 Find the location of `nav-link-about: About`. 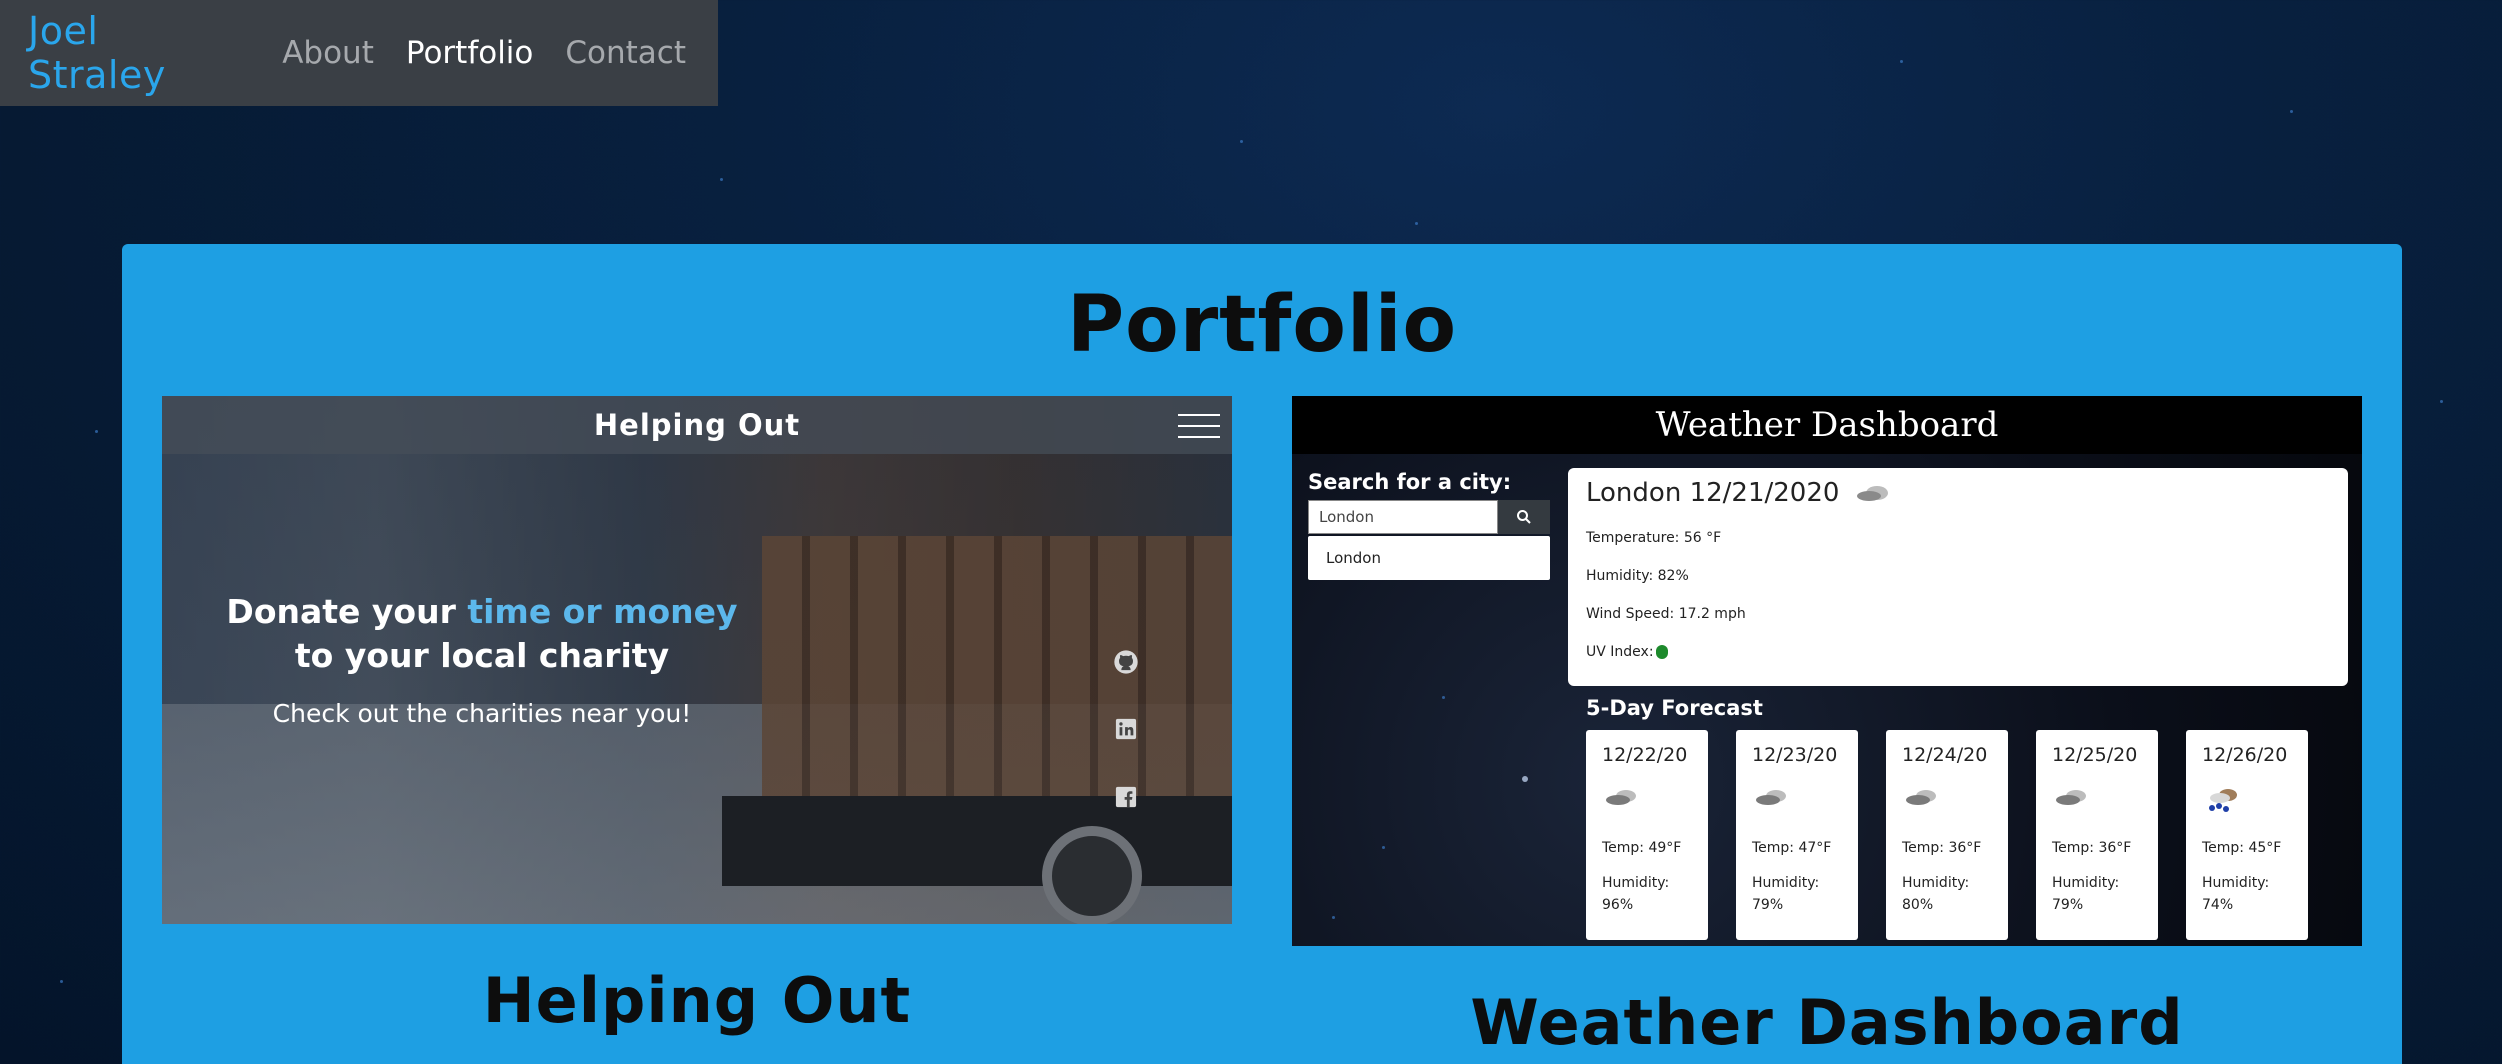

nav-link-about: About is located at coordinates (328, 53).